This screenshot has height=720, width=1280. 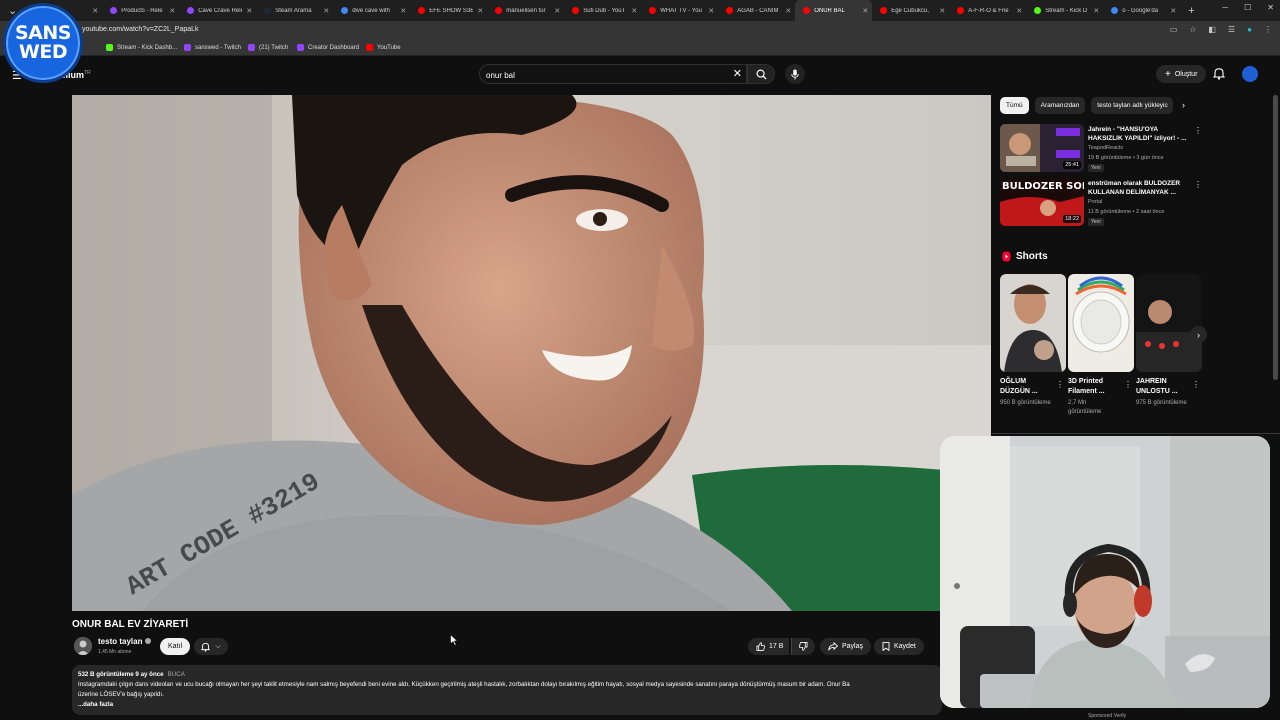 I want to click on channel-avatar, so click(x=83, y=646).